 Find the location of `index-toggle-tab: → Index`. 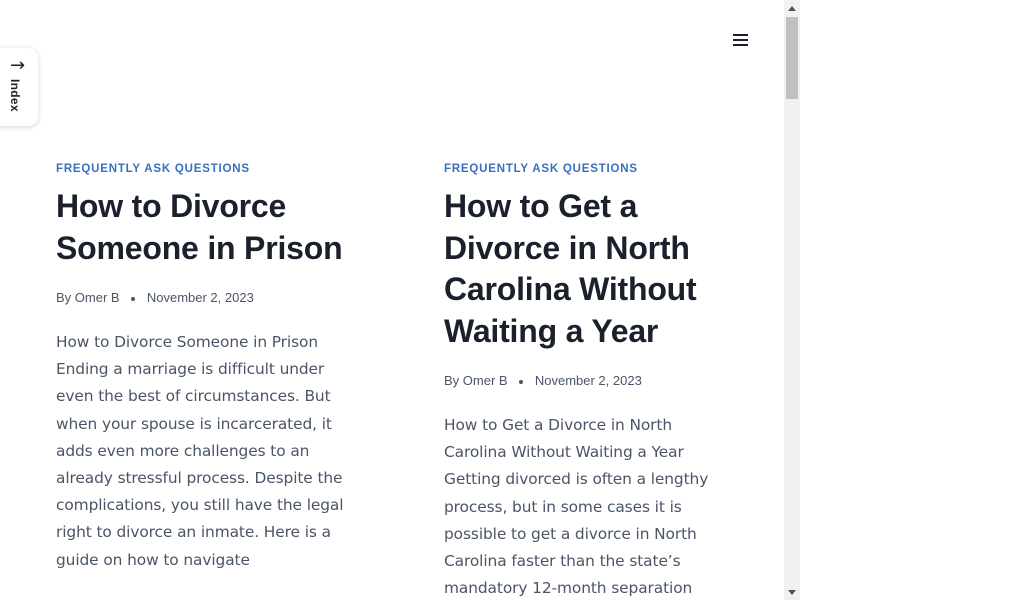

index-toggle-tab: → Index is located at coordinates (19, 87).